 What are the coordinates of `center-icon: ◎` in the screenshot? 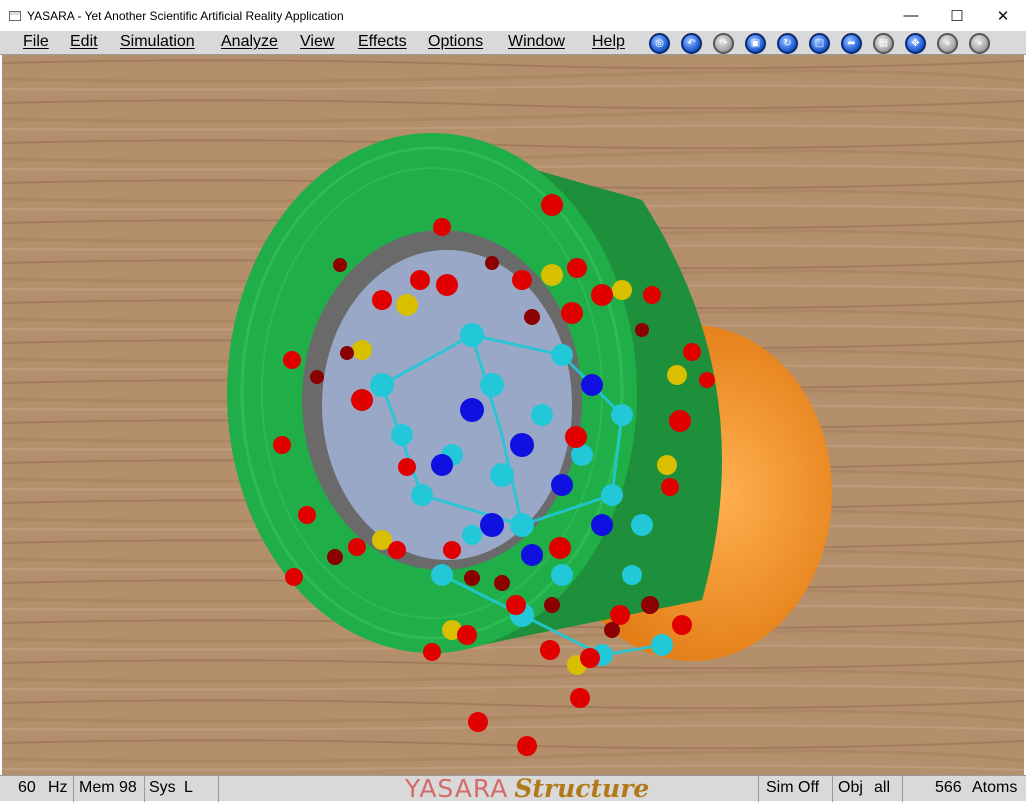 It's located at (659, 43).